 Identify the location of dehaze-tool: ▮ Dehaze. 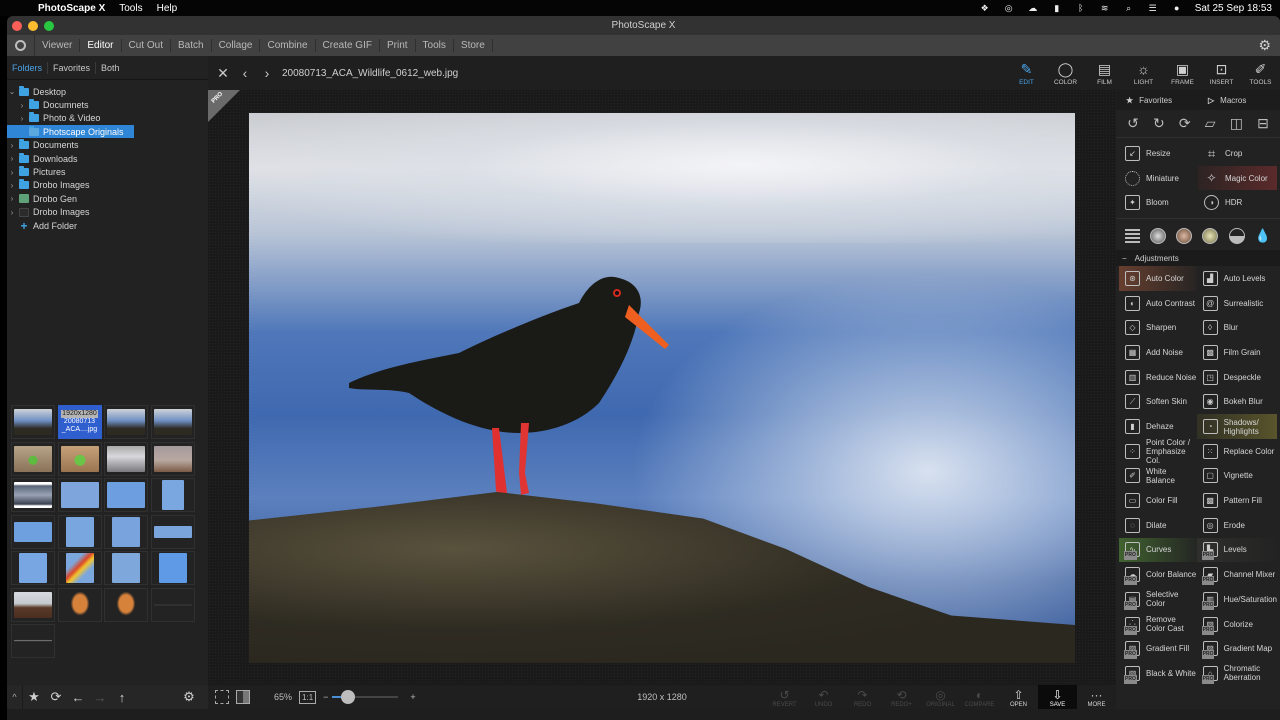
(1158, 426).